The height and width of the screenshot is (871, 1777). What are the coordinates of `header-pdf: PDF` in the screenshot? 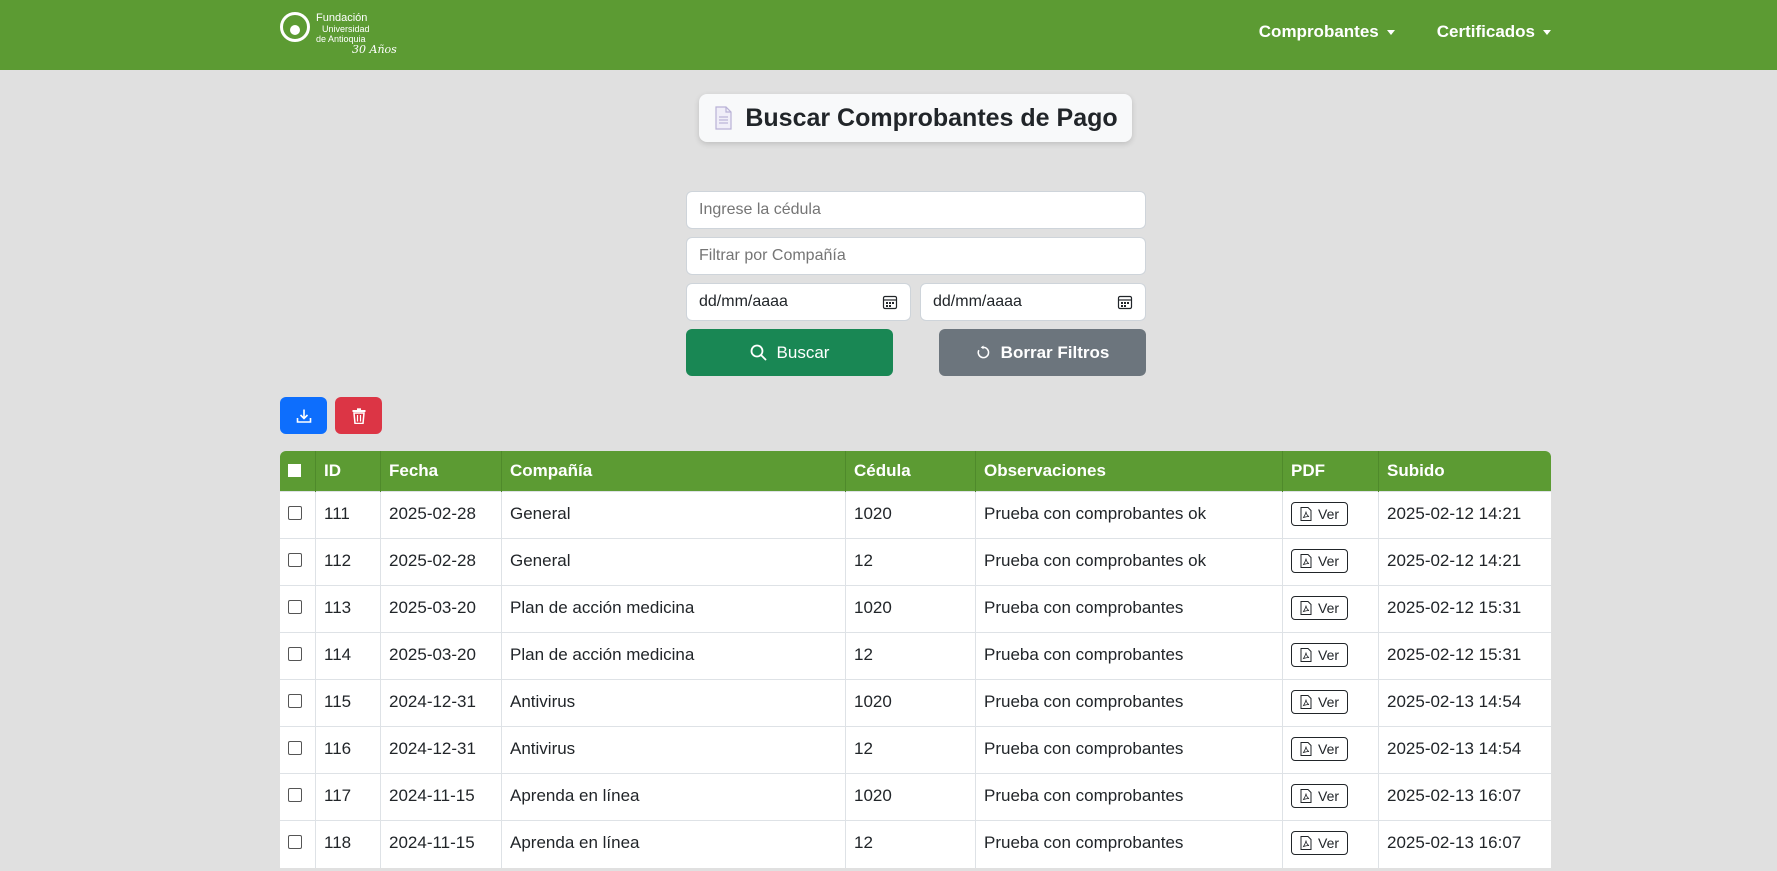 It's located at (1330, 471).